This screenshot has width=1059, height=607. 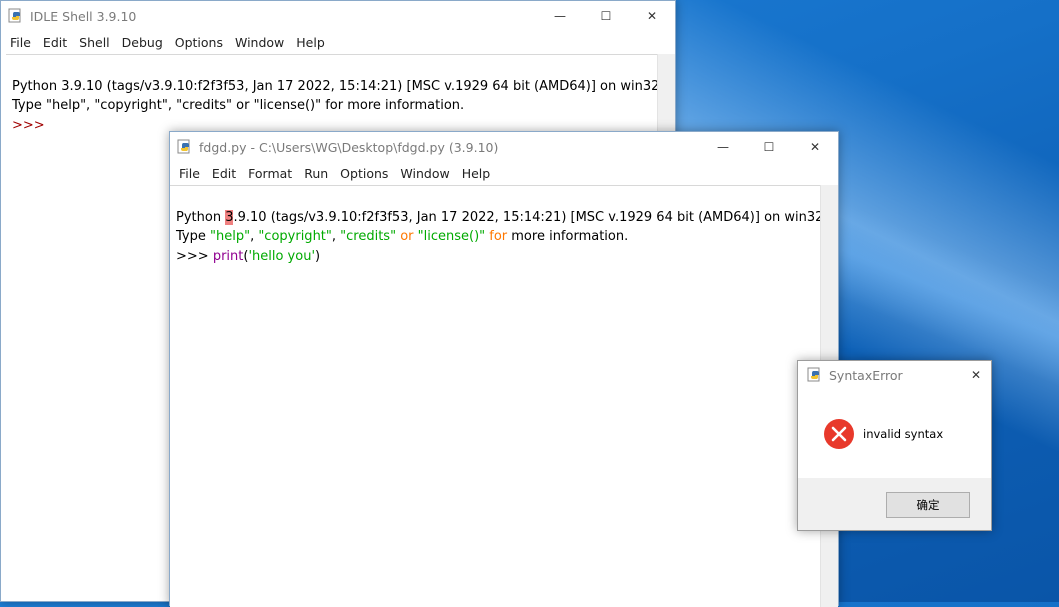 What do you see at coordinates (295, 236) in the screenshot?
I see `string-token: "copyright"` at bounding box center [295, 236].